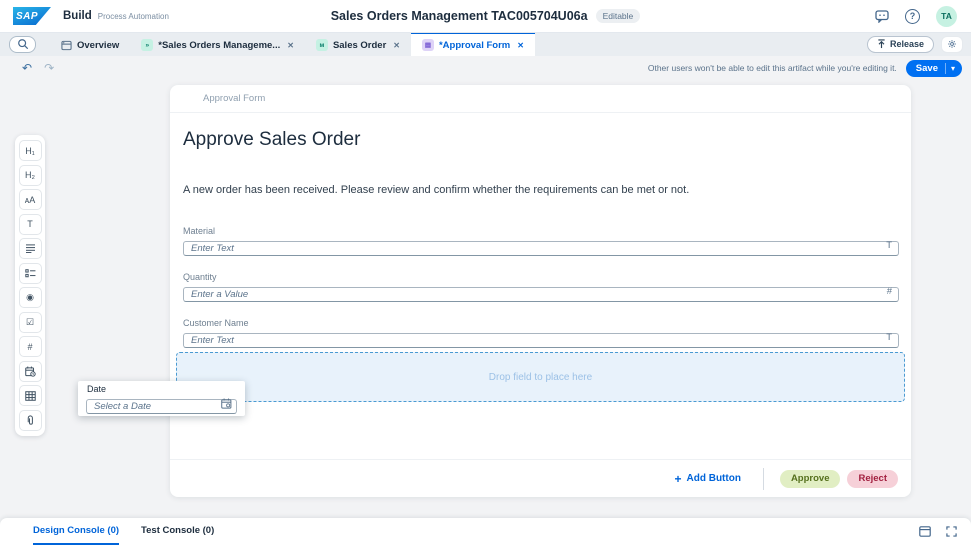  What do you see at coordinates (77, 16) in the screenshot?
I see `product-name: Build` at bounding box center [77, 16].